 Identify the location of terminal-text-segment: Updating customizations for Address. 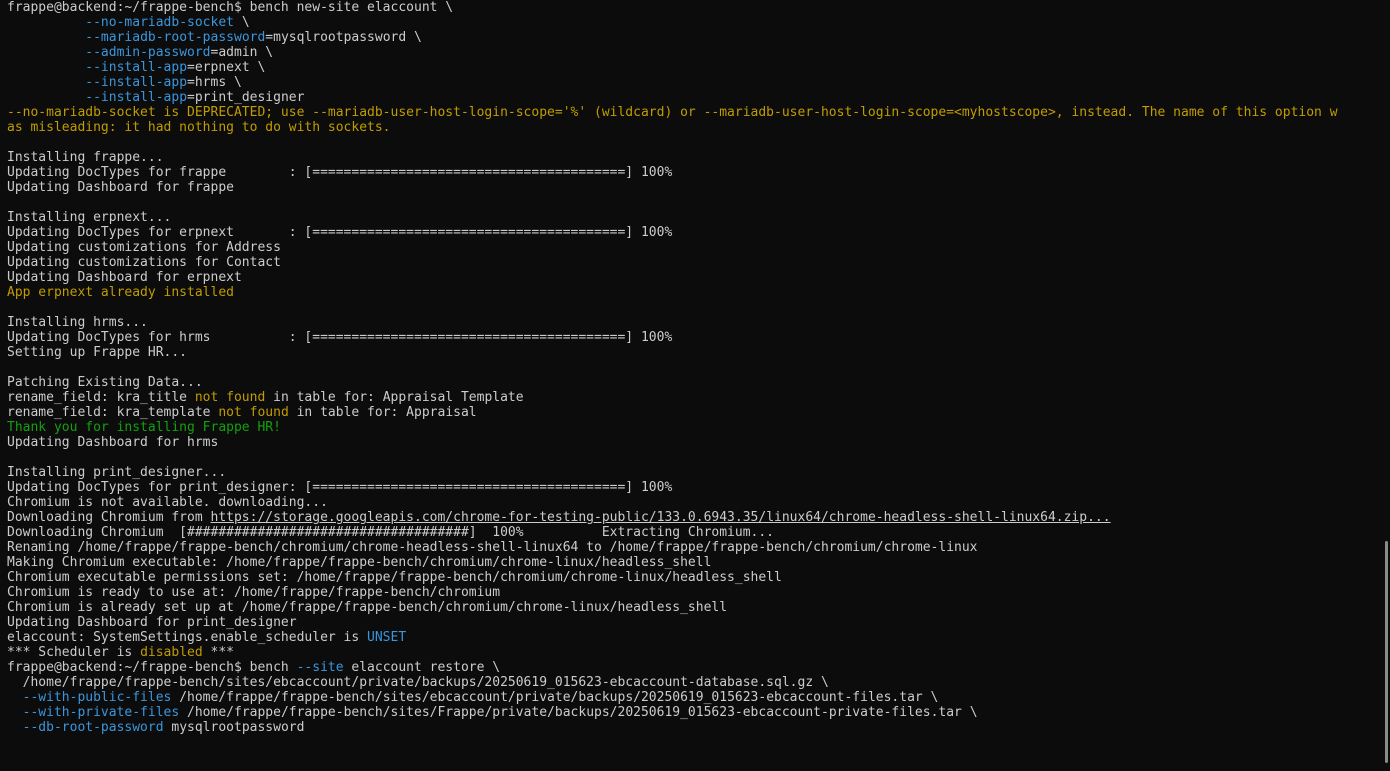
(144, 247).